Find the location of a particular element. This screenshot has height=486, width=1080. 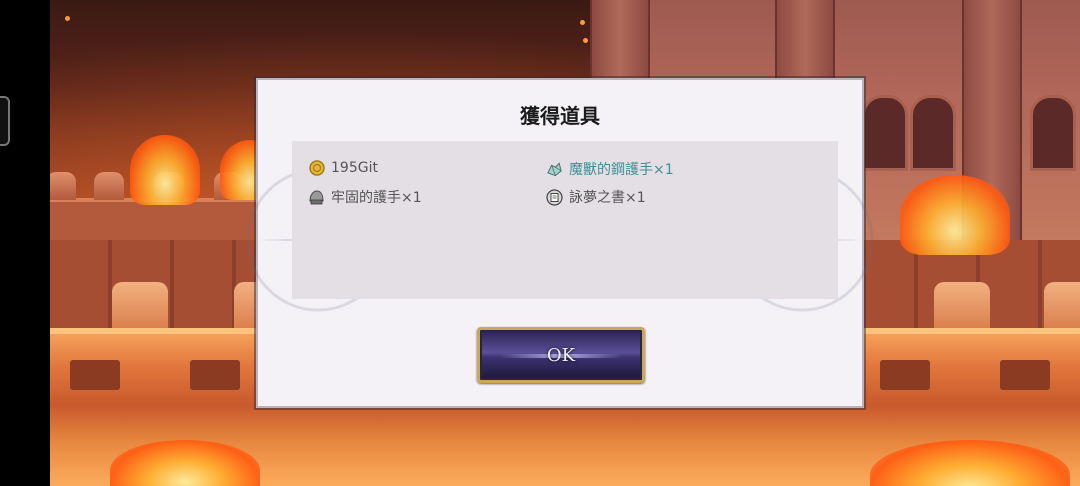

item-label: 195Git is located at coordinates (354, 167).